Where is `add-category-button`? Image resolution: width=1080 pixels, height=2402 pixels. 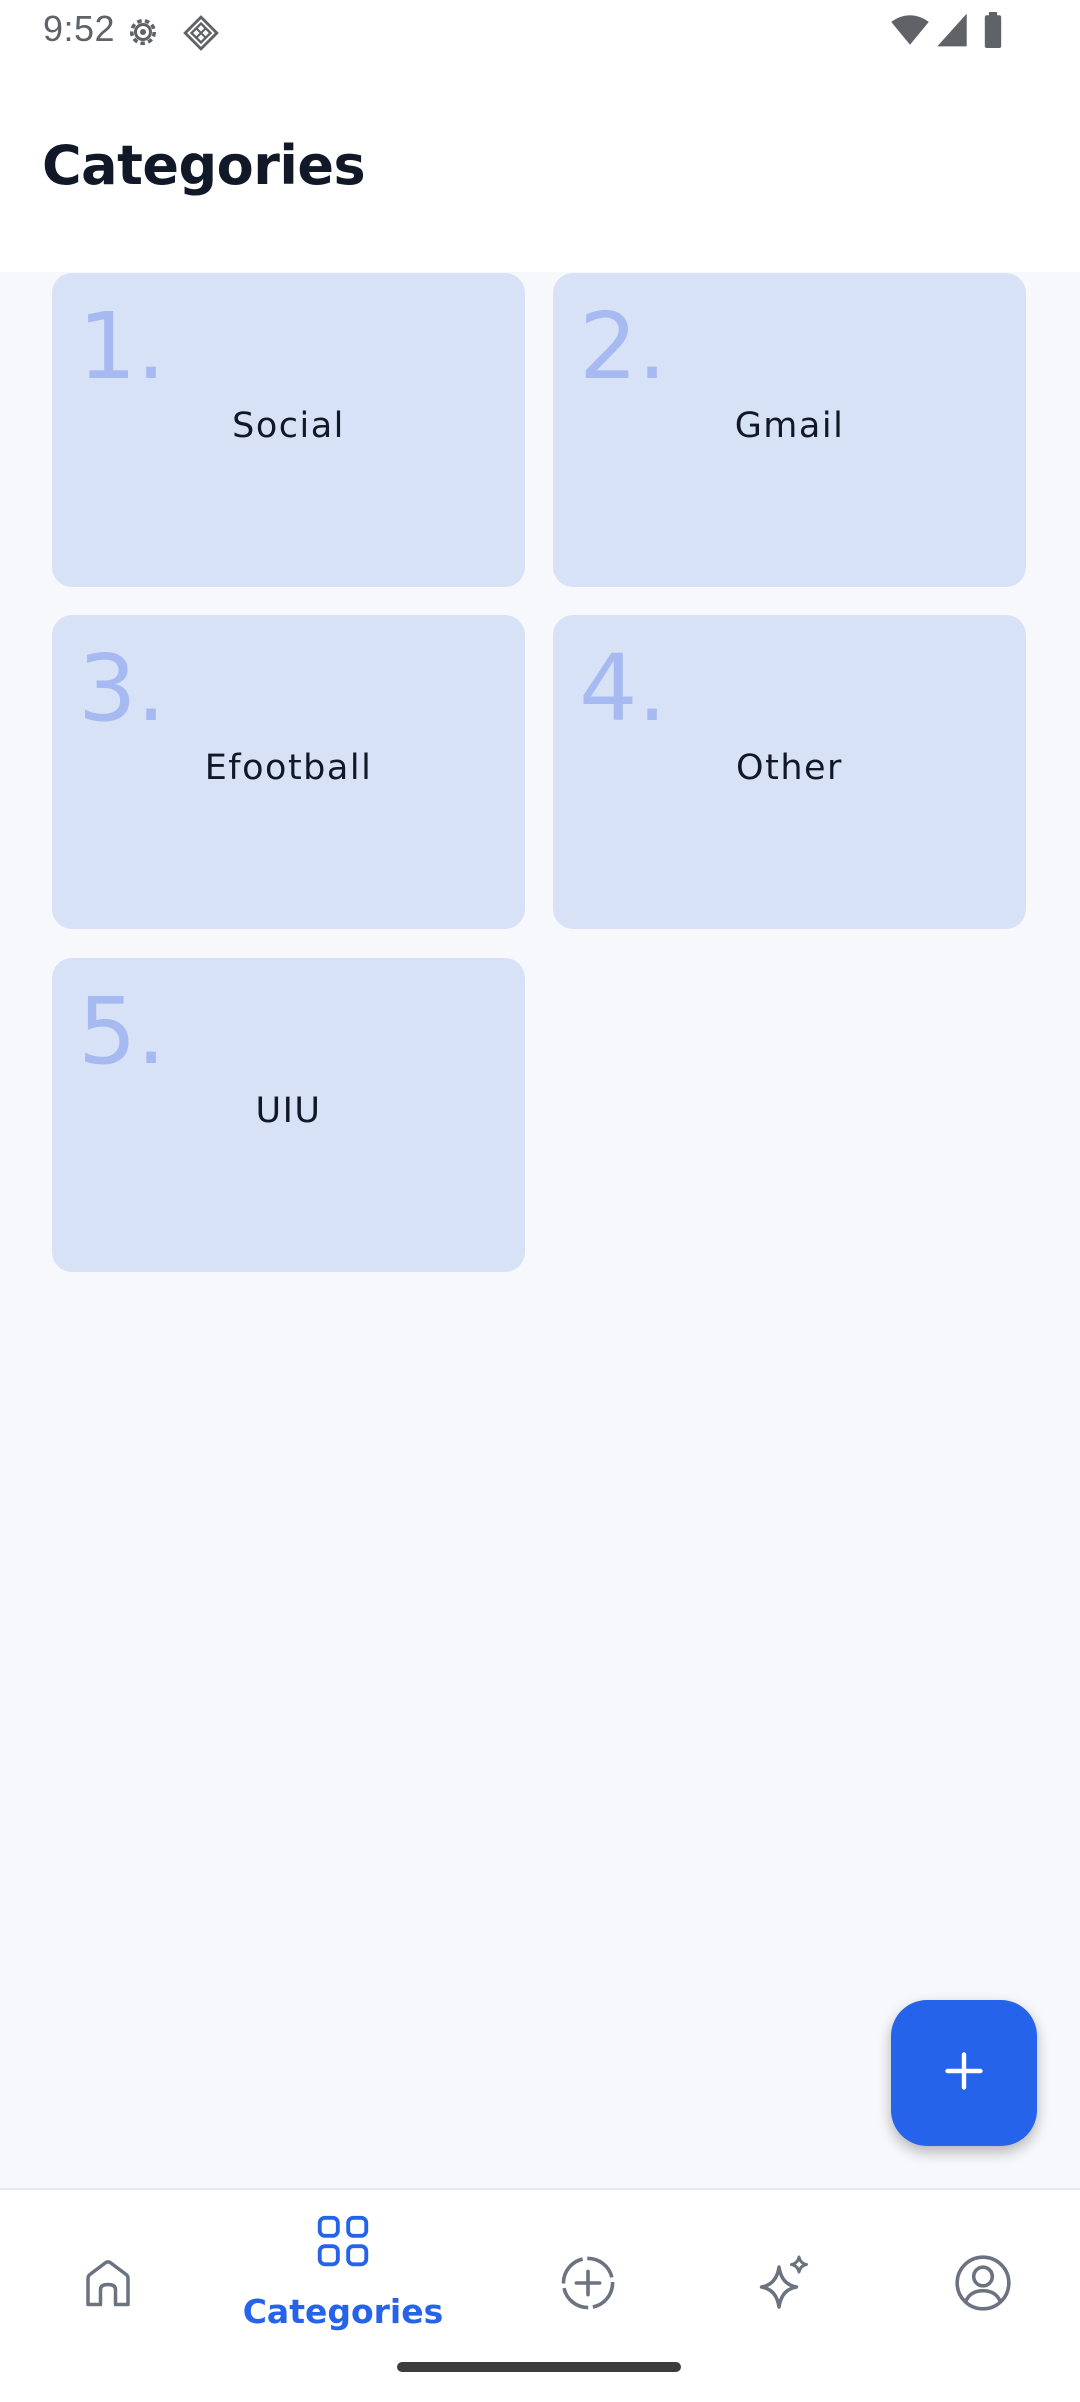
add-category-button is located at coordinates (964, 2073).